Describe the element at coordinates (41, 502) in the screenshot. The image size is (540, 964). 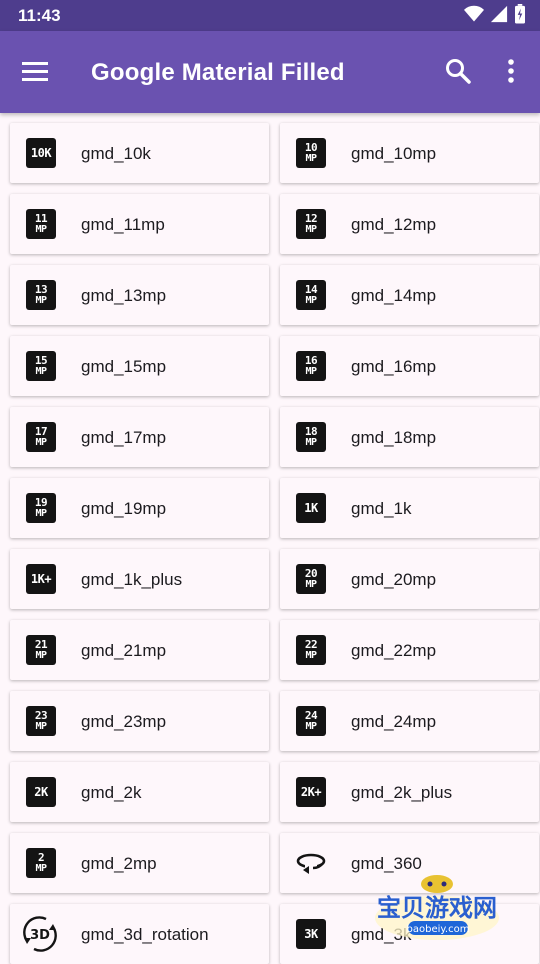
I see `badge-top-text: 19` at that location.